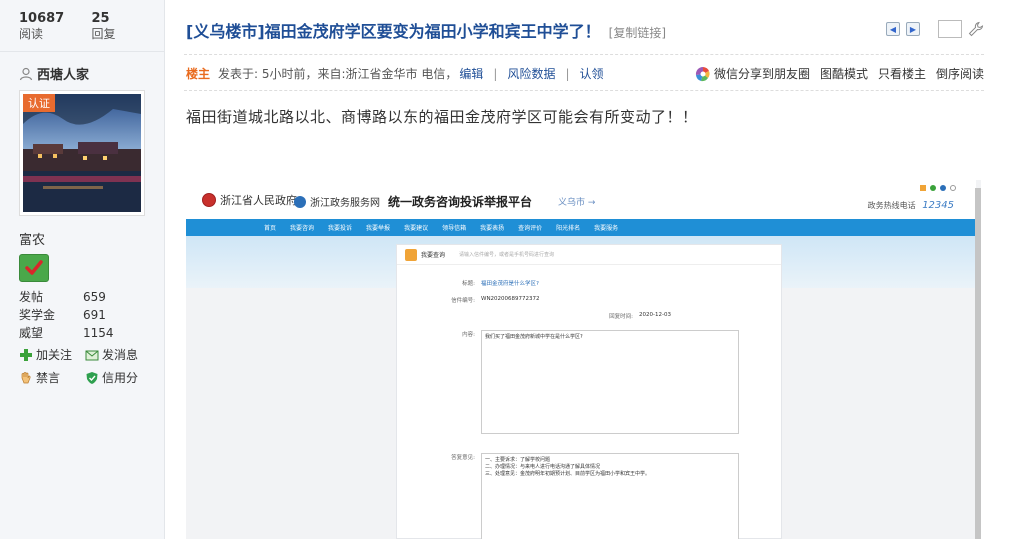  Describe the element at coordinates (411, 254) in the screenshot. I see `query-icon` at that location.